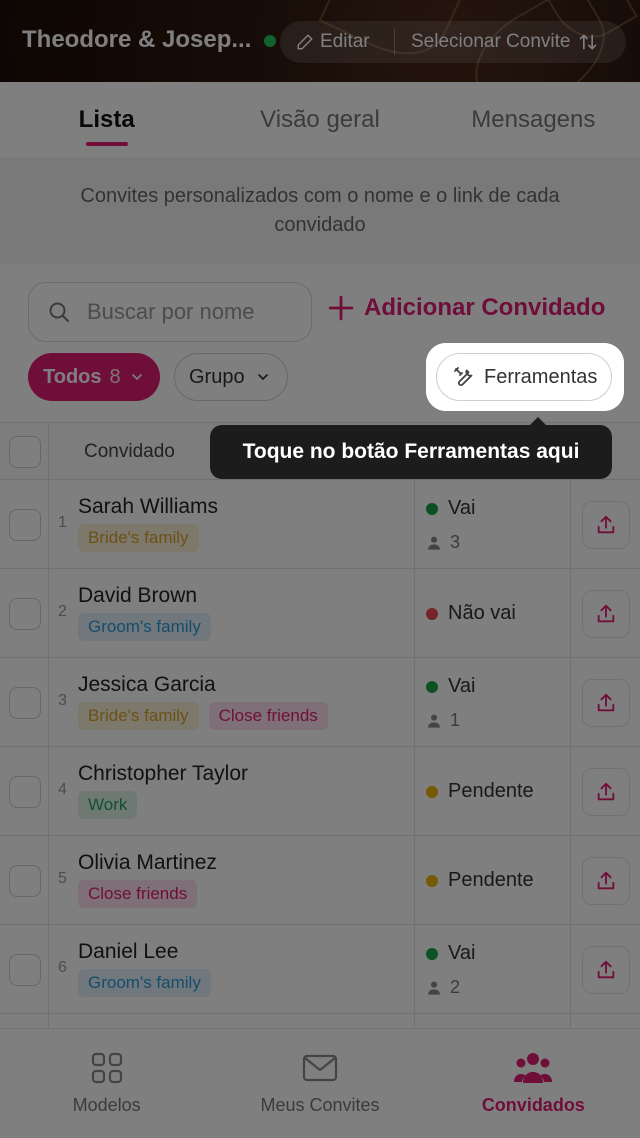 The image size is (640, 1138). Describe the element at coordinates (106, 120) in the screenshot. I see `tab-lista: Lista` at that location.